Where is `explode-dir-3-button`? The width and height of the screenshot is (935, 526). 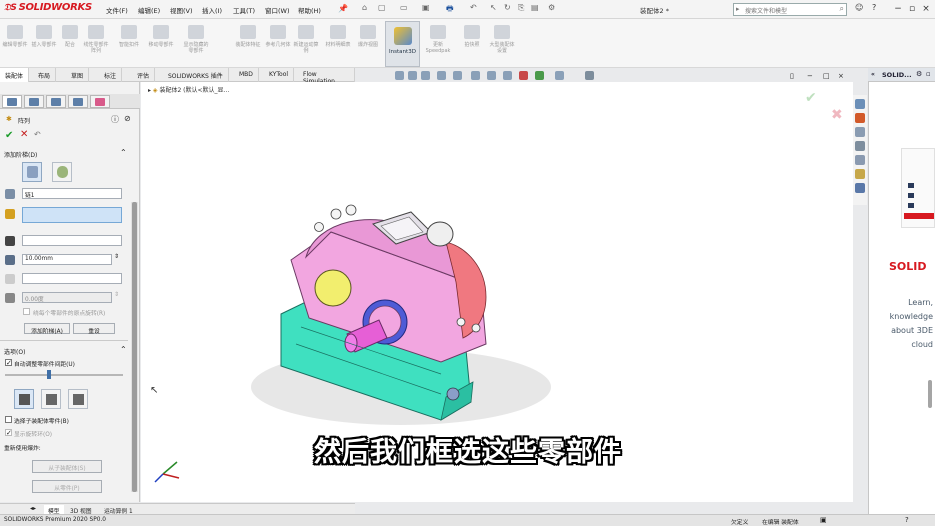
explode-dir-3-button is located at coordinates (78, 399).